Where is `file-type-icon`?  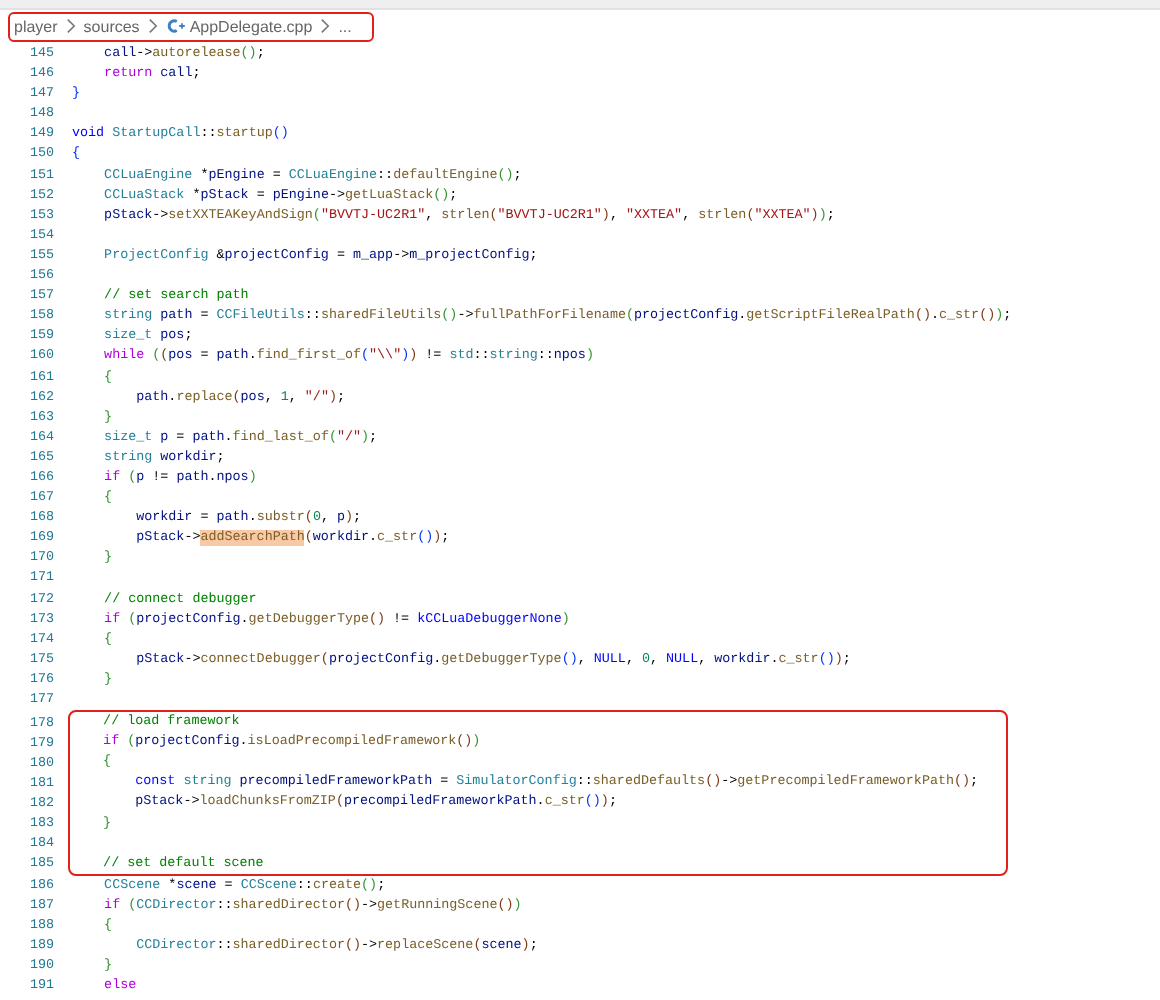 file-type-icon is located at coordinates (175, 26).